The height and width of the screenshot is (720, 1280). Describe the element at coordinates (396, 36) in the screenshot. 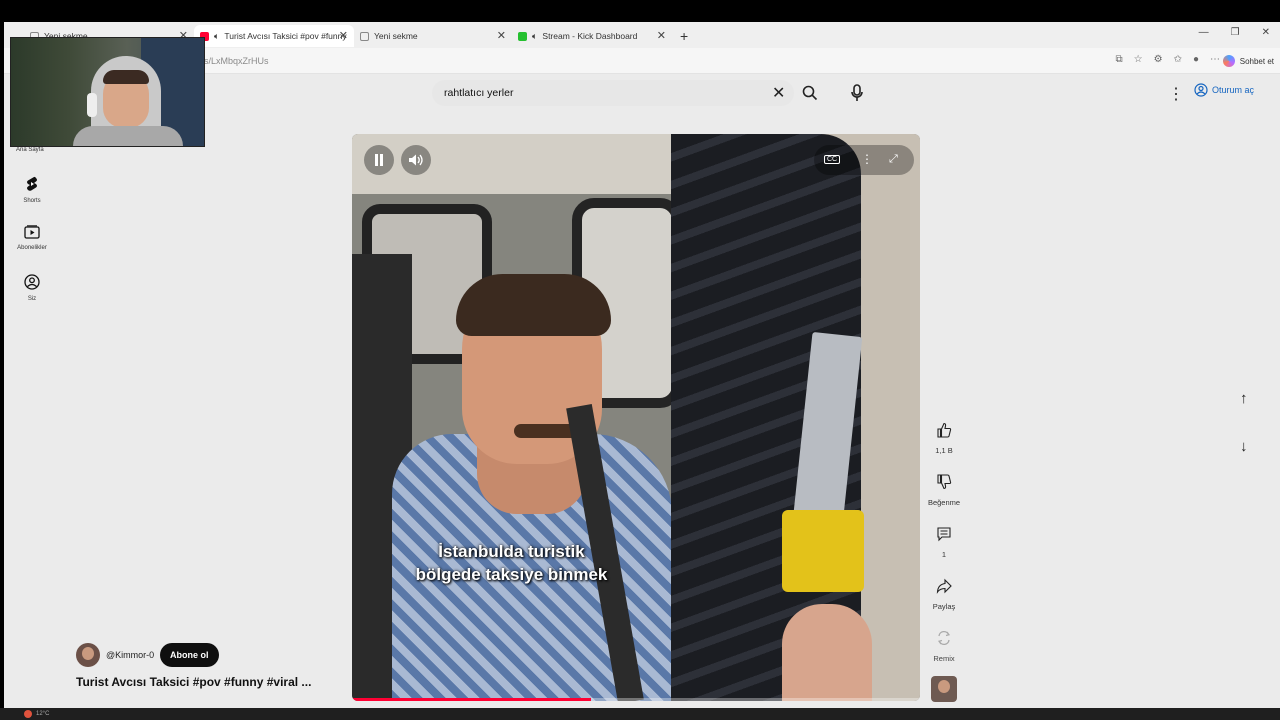

I see `tab-label: Yeni sekme` at that location.